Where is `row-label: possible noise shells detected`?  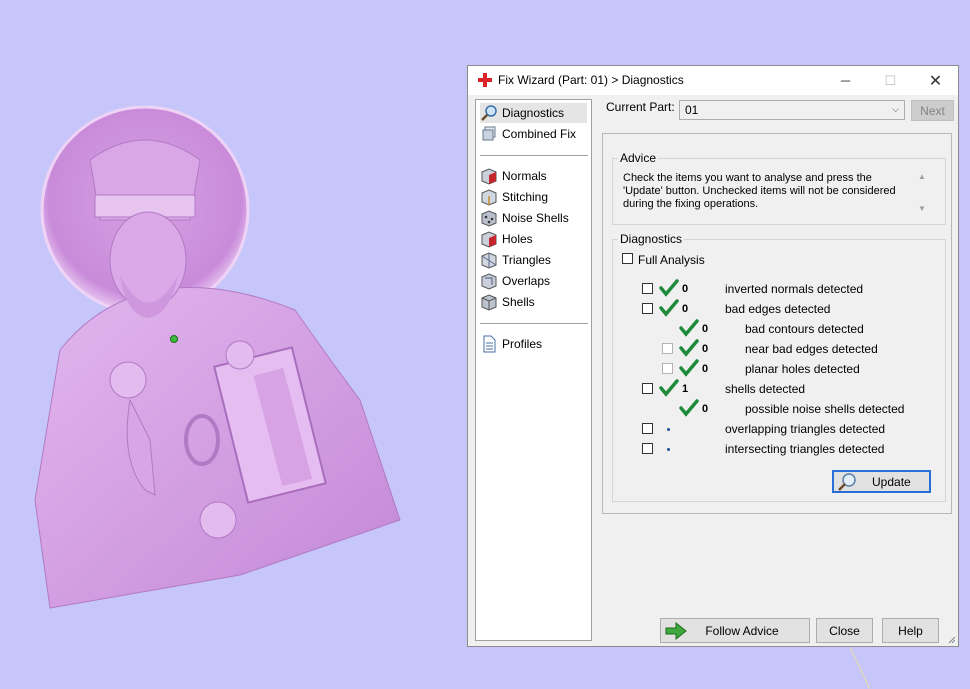
row-label: possible noise shells detected is located at coordinates (825, 409).